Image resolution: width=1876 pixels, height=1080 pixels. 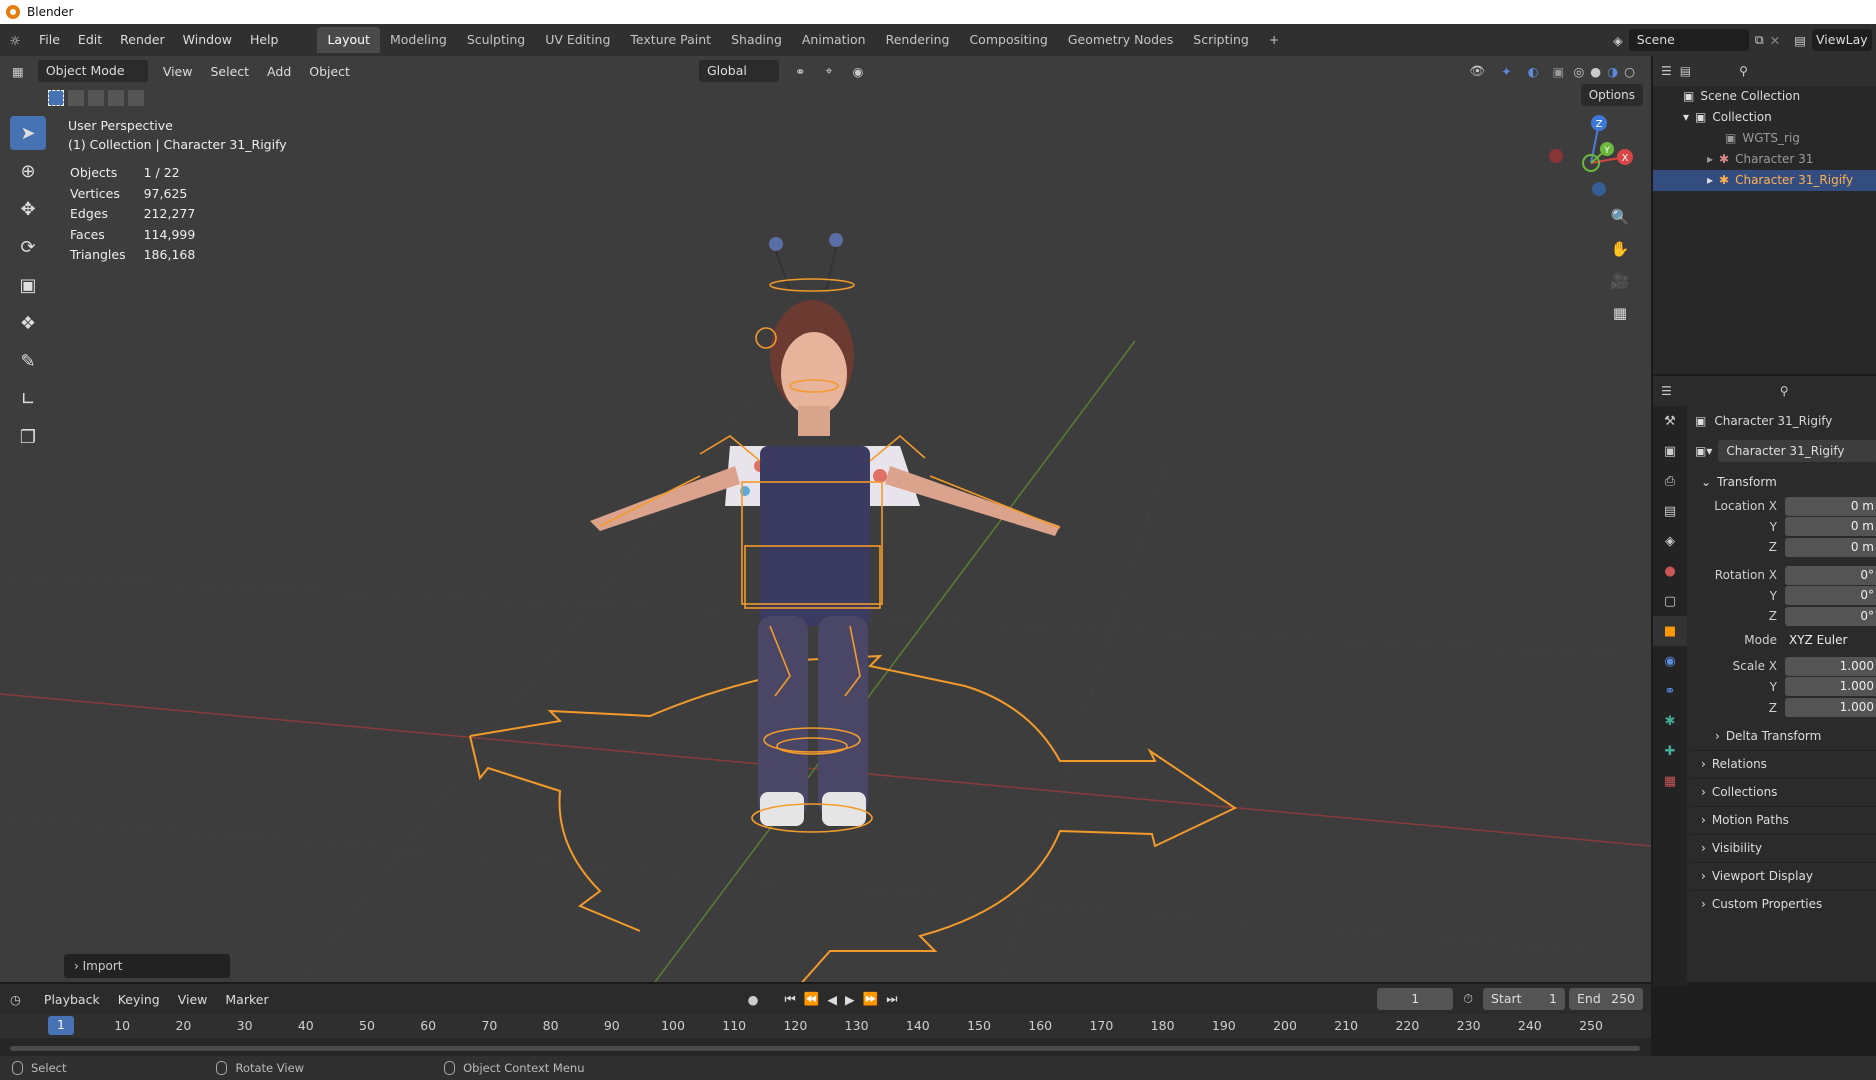 What do you see at coordinates (1670, 751) in the screenshot?
I see `bone-tab-icon: ✚` at bounding box center [1670, 751].